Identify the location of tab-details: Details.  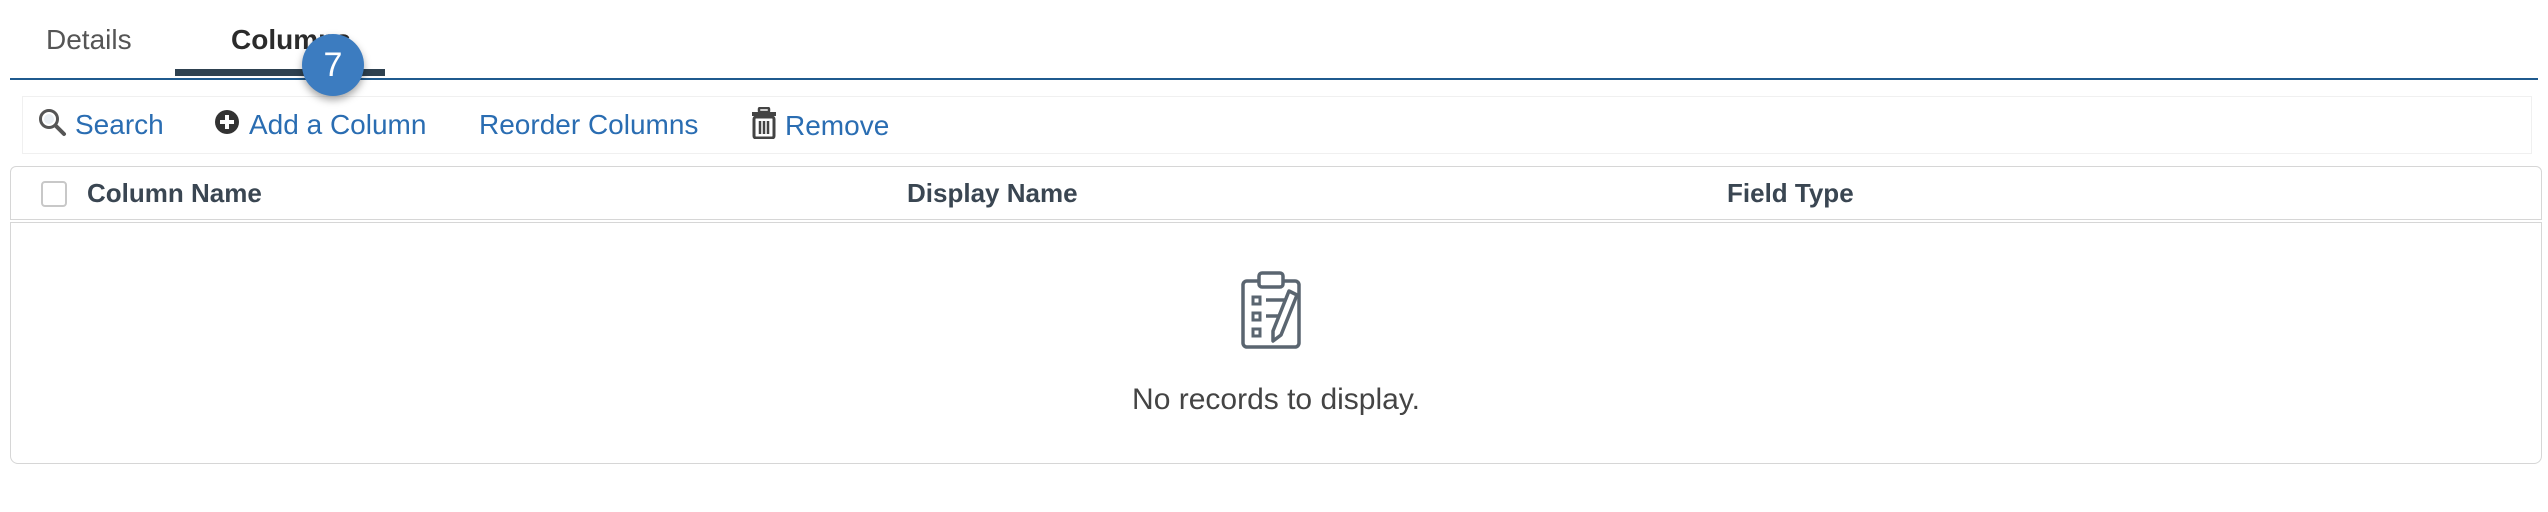
(89, 48).